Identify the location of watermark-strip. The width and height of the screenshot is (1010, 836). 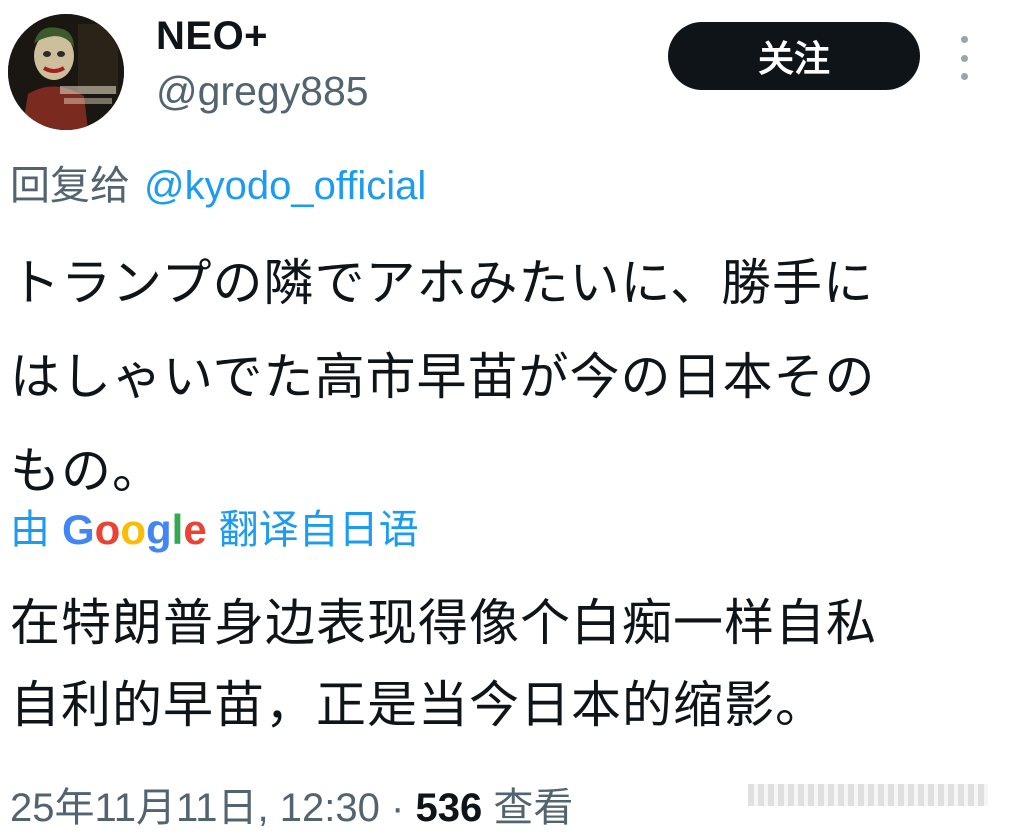
(868, 795).